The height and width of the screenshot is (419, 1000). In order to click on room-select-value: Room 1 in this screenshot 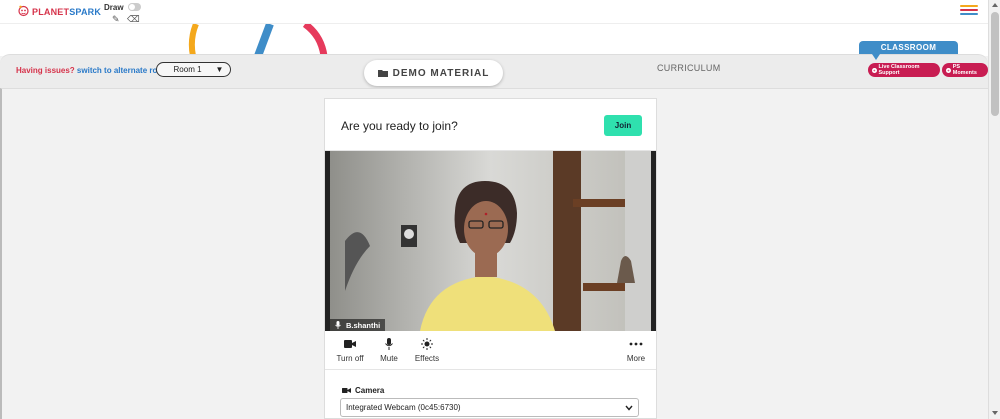, I will do `click(187, 69)`.